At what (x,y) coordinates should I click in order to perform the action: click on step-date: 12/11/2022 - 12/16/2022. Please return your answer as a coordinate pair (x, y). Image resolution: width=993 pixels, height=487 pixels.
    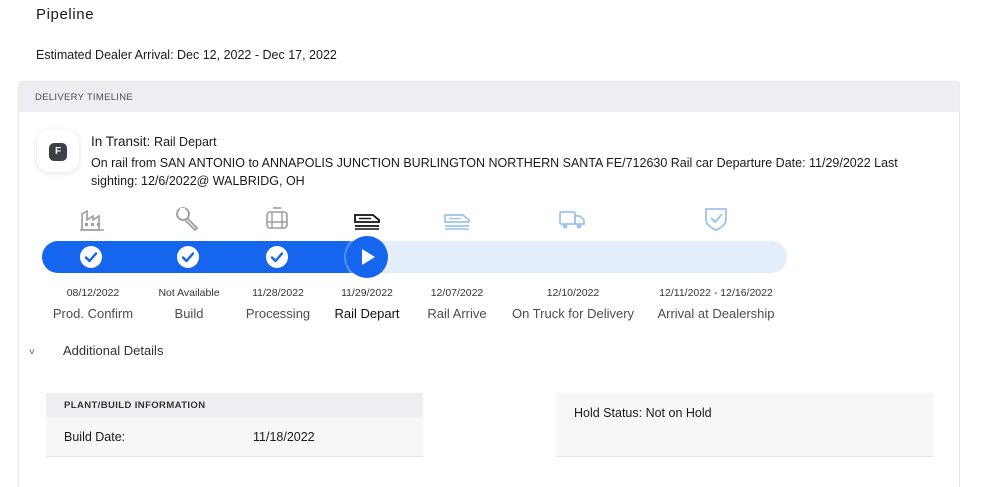
    Looking at the image, I should click on (716, 293).